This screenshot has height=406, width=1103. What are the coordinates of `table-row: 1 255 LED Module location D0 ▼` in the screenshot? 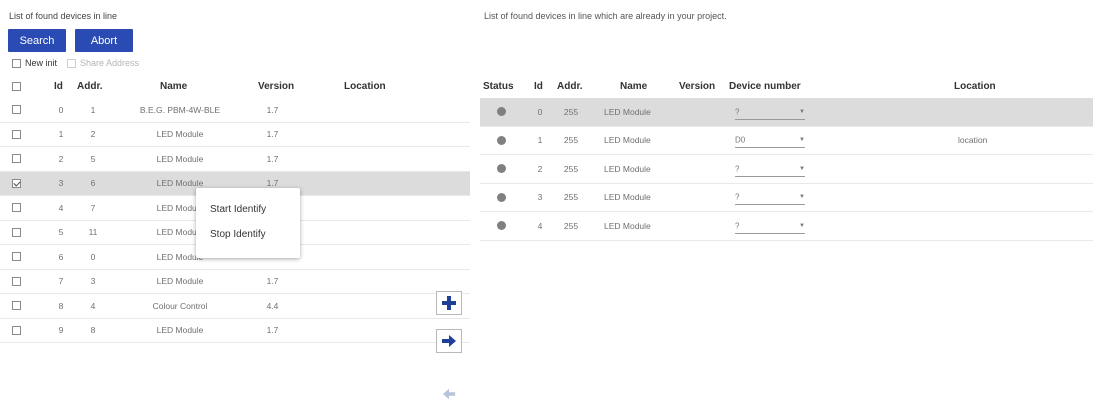 It's located at (786, 140).